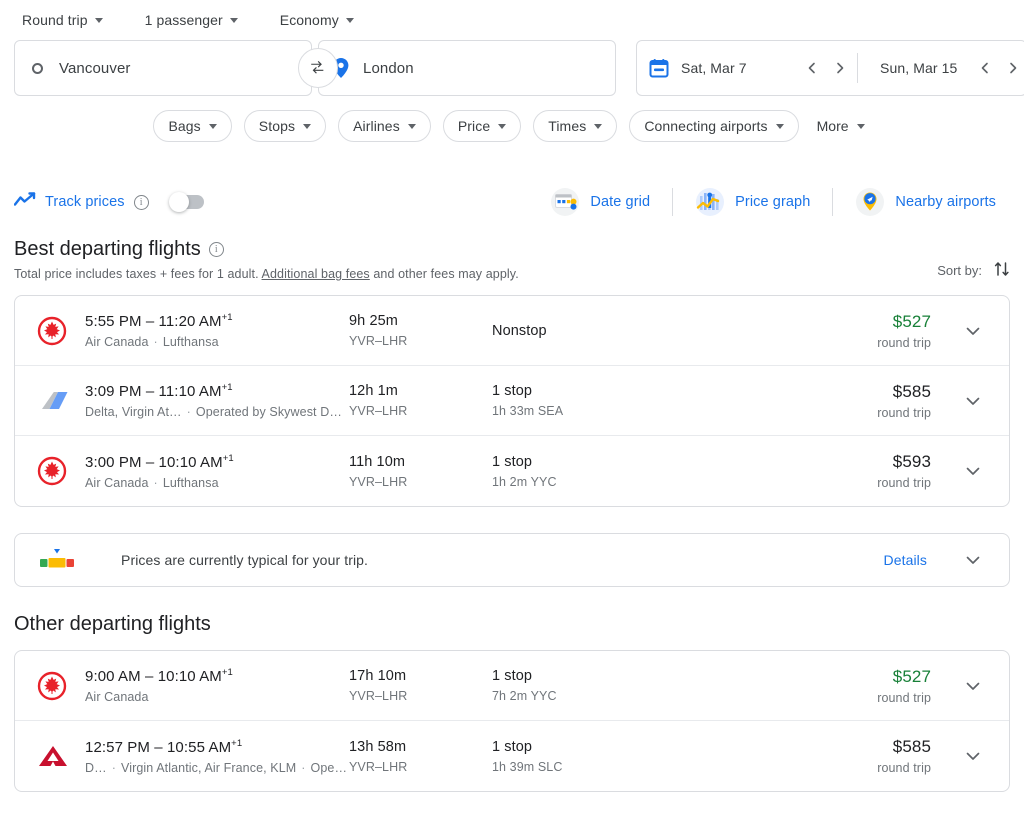  What do you see at coordinates (565, 202) in the screenshot?
I see `date-grid-icon` at bounding box center [565, 202].